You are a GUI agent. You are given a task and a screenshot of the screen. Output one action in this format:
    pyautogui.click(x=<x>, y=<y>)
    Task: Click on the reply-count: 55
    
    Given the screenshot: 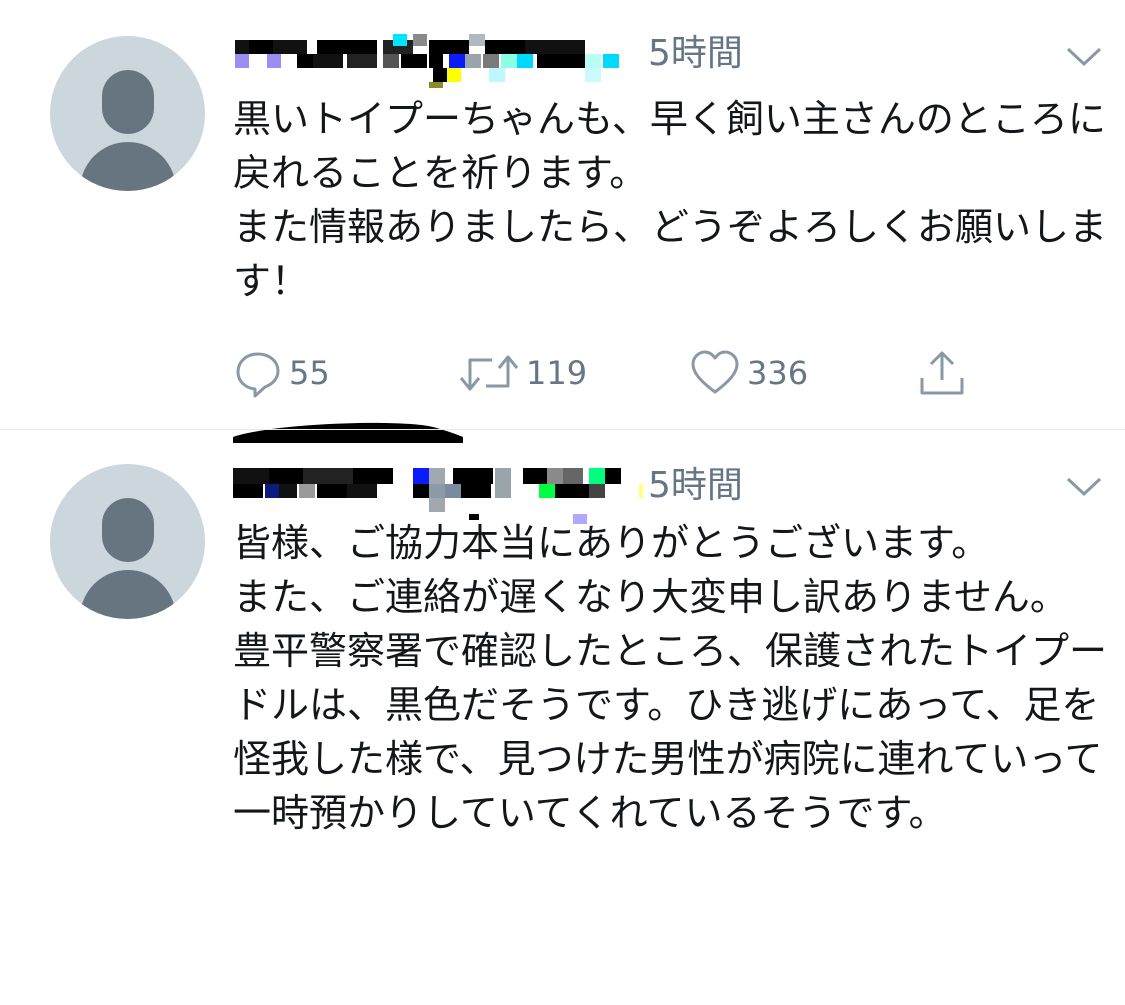 What is the action you would take?
    pyautogui.click(x=309, y=373)
    